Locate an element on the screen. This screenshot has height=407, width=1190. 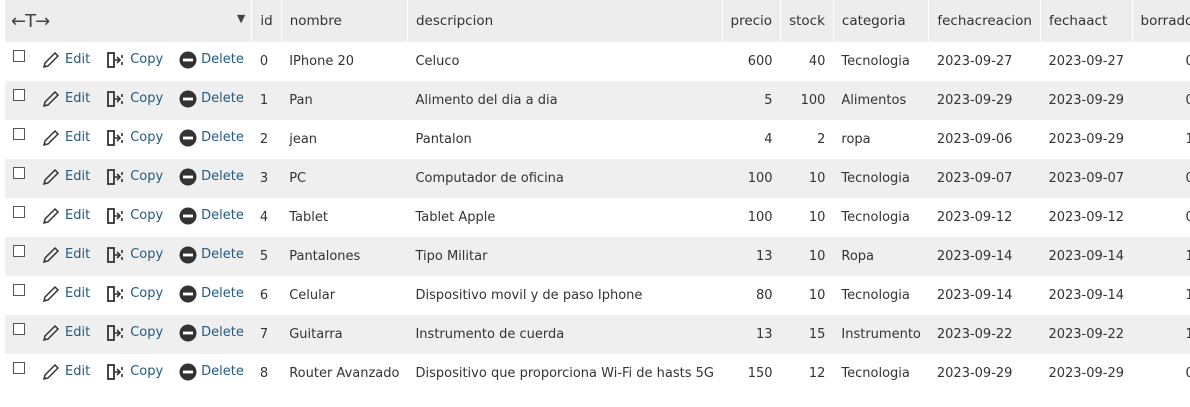
column-header-id: id is located at coordinates (266, 21).